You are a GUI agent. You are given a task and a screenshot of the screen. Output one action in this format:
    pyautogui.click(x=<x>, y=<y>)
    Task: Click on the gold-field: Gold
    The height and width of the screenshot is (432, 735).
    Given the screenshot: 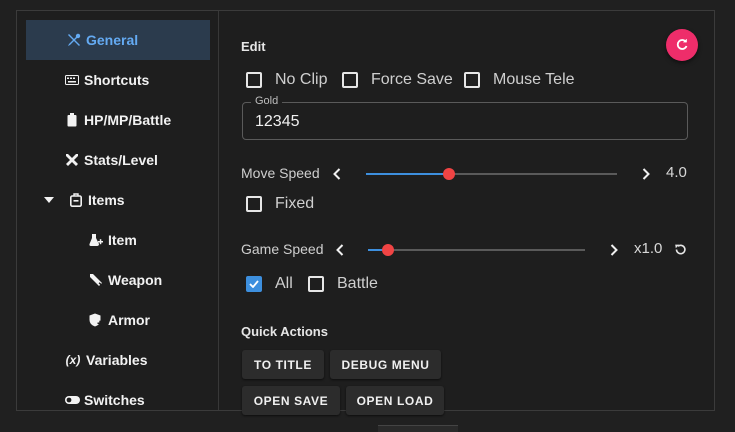 What is the action you would take?
    pyautogui.click(x=465, y=117)
    